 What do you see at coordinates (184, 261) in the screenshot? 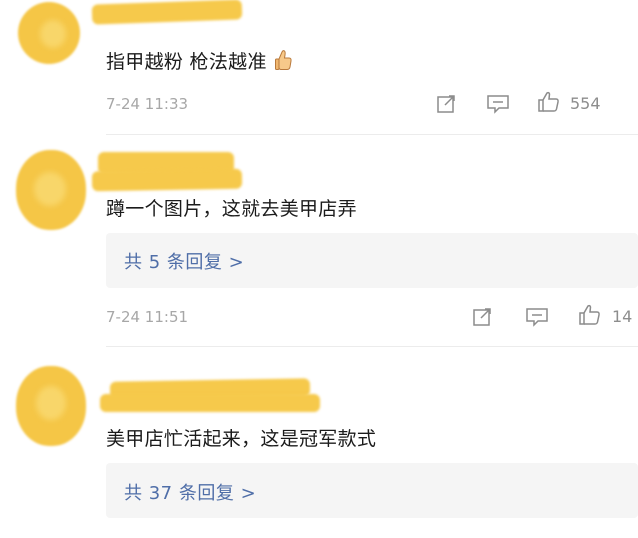
I see `reply-summary-link: 共 5 条回复 >` at bounding box center [184, 261].